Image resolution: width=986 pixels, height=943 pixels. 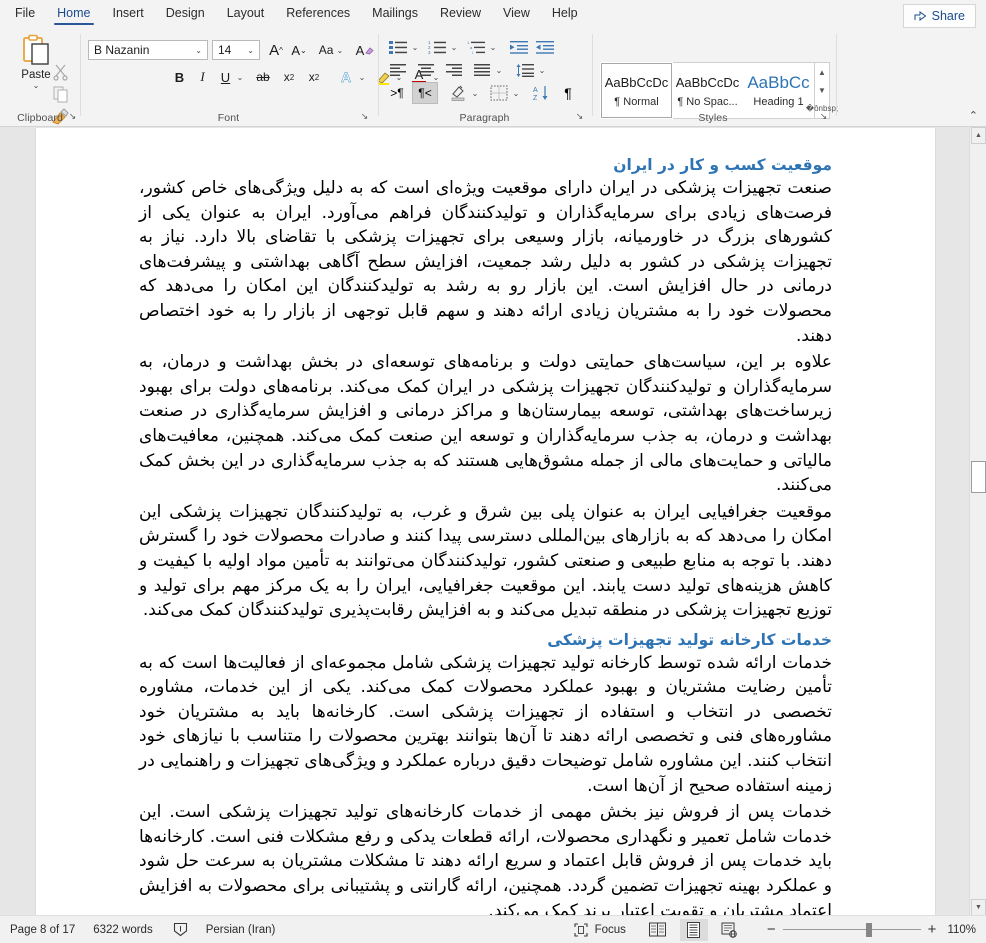 I want to click on line-spacing-button, so click(x=525, y=70).